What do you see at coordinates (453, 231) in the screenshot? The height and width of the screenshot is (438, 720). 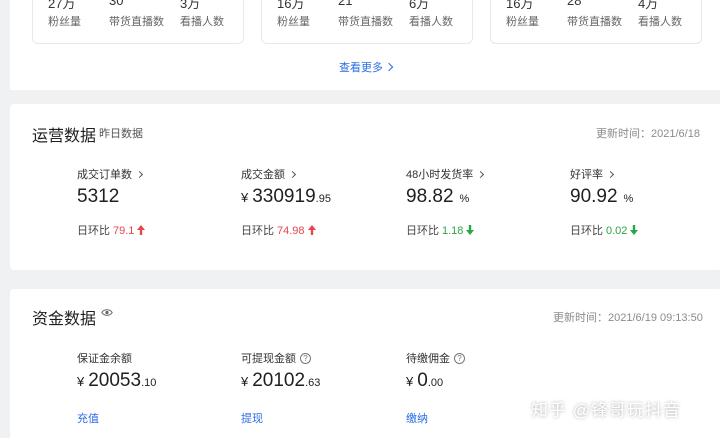 I see `ratio-value: 1.18` at bounding box center [453, 231].